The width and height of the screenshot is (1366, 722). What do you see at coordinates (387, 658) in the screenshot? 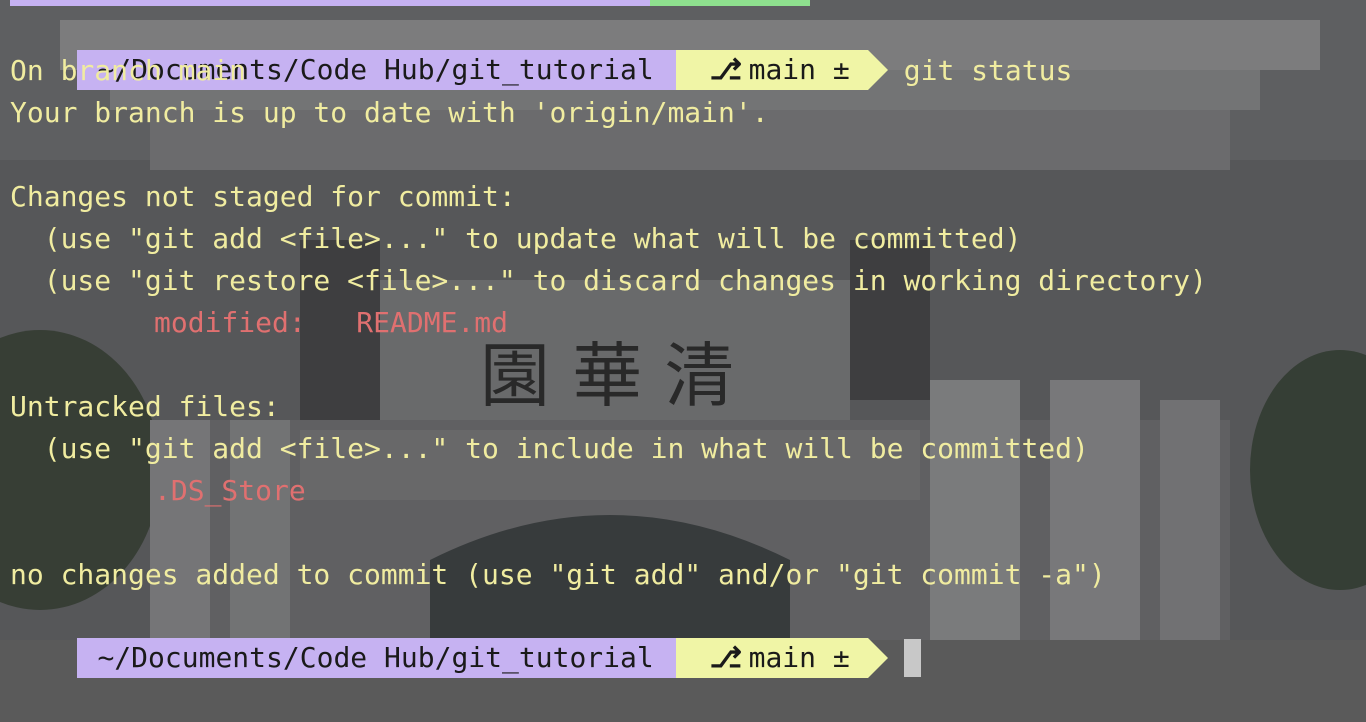
I see `prompt-path-segment: ~/Documents/Code Hub/git_tutorial` at bounding box center [387, 658].